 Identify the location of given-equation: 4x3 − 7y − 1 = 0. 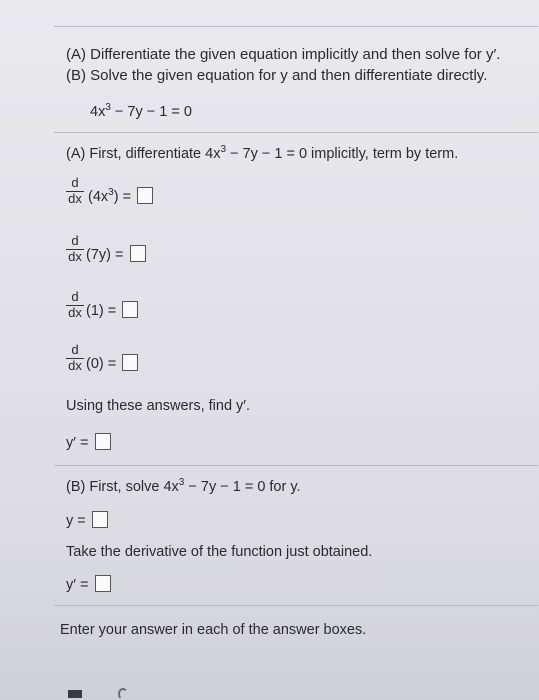
(141, 111).